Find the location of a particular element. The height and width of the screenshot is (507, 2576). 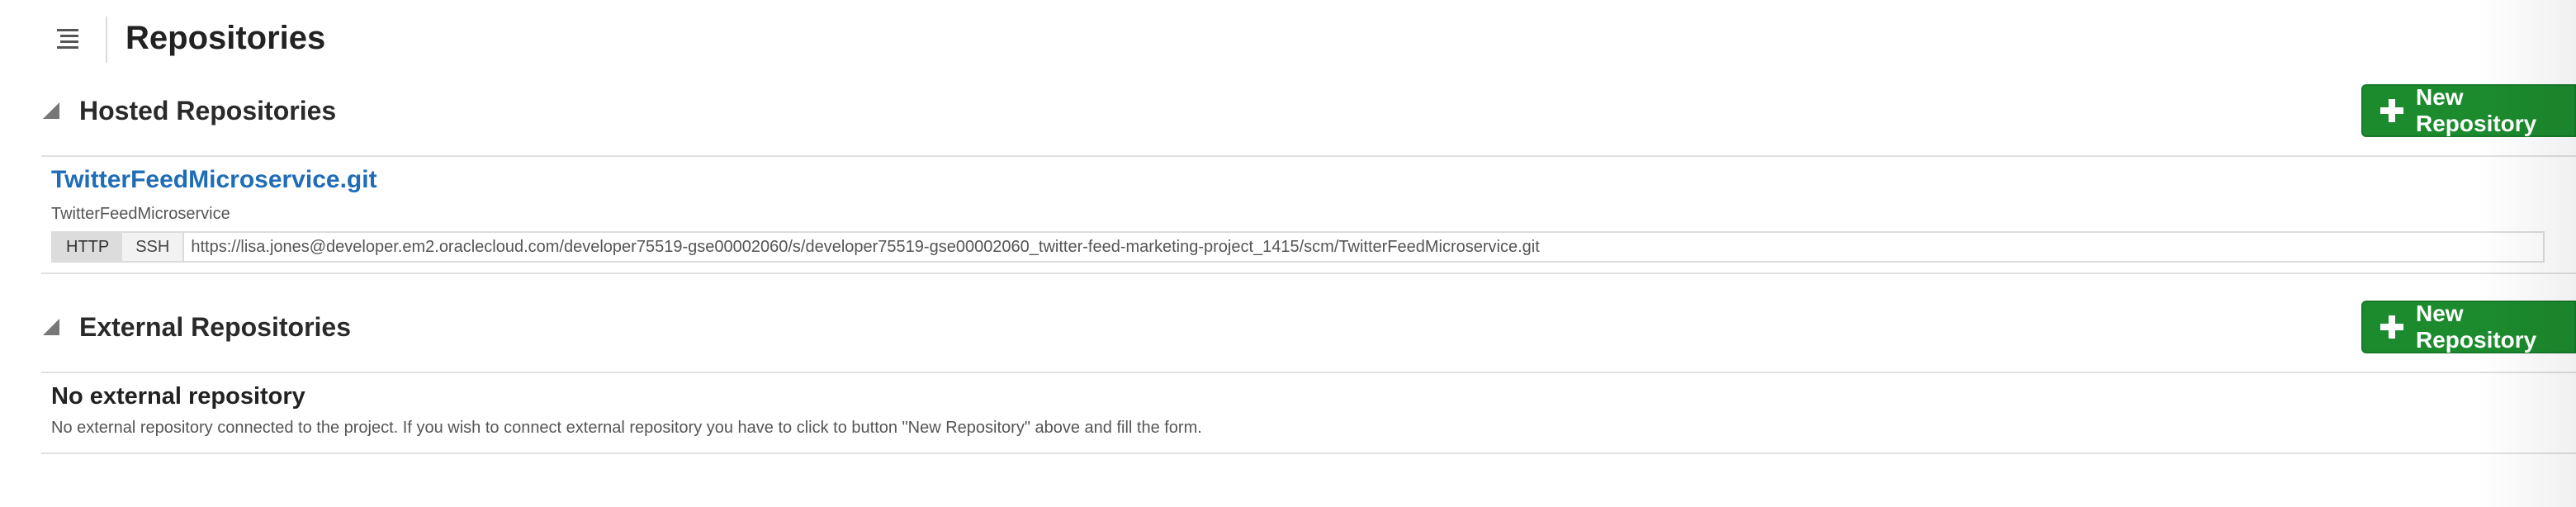

hosted-repositories-header: Hosted Repositories New Repository is located at coordinates (1308, 110).